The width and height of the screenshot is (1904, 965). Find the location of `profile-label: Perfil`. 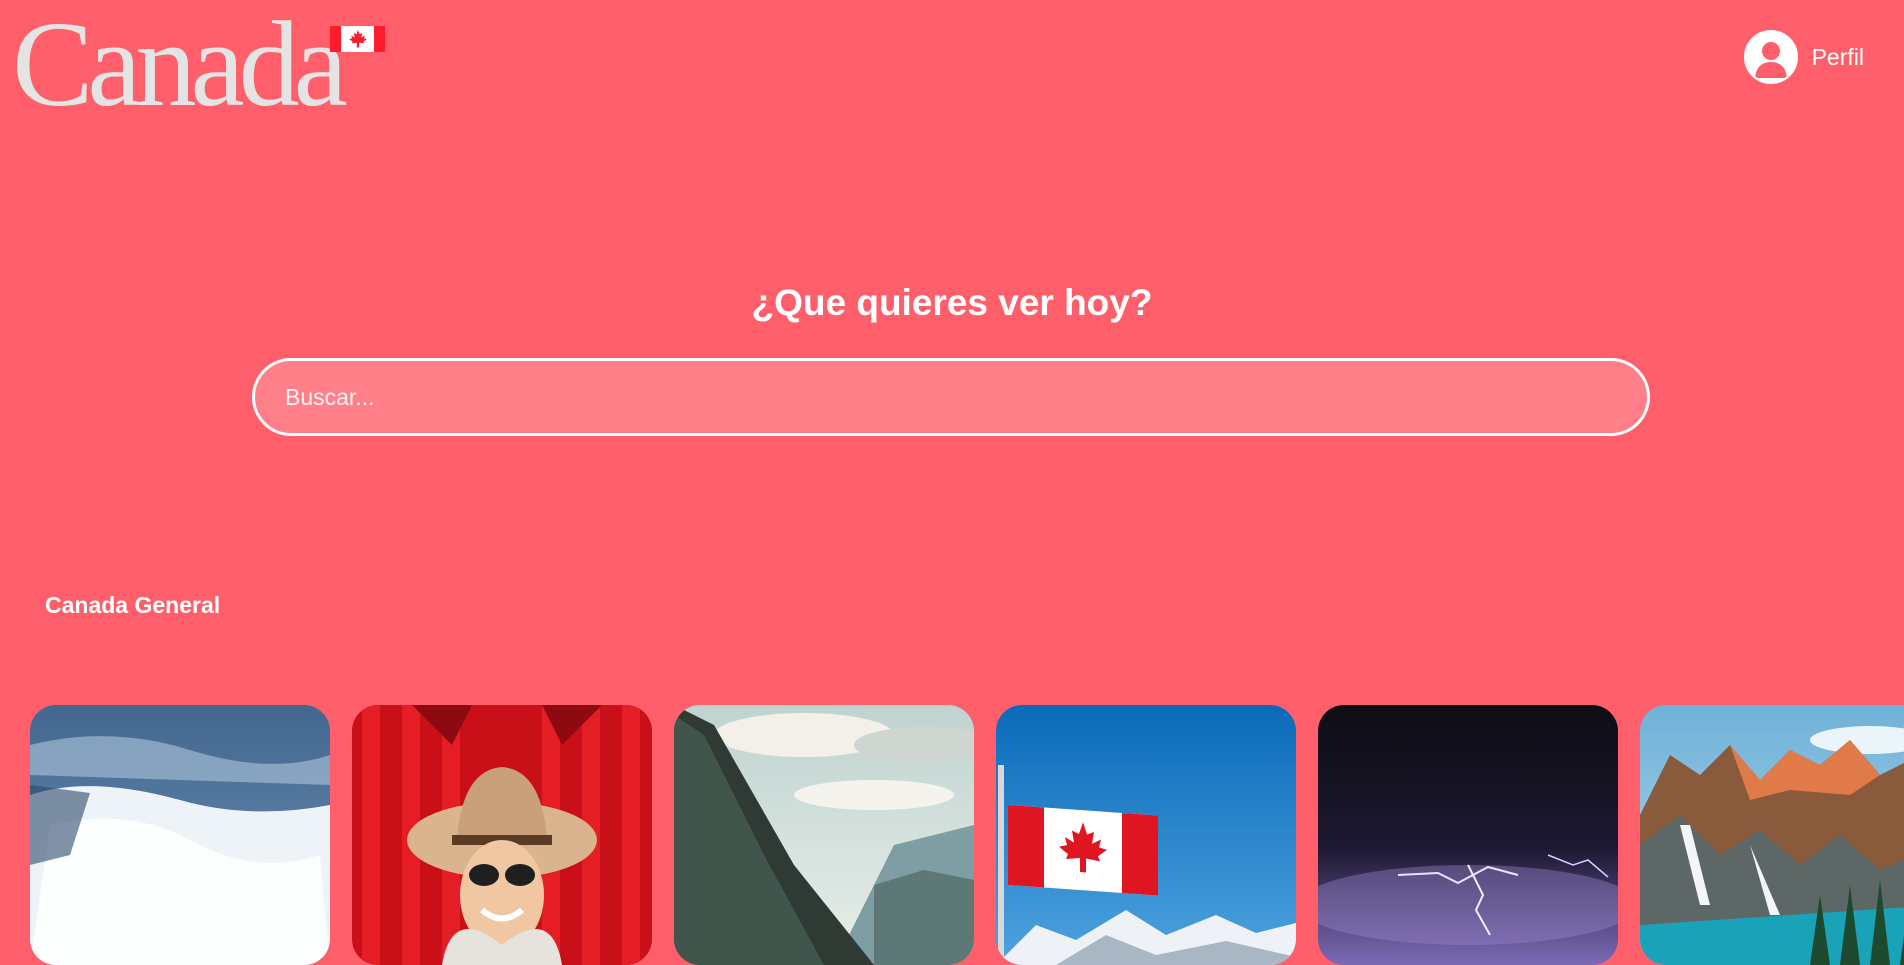

profile-label: Perfil is located at coordinates (1838, 57).